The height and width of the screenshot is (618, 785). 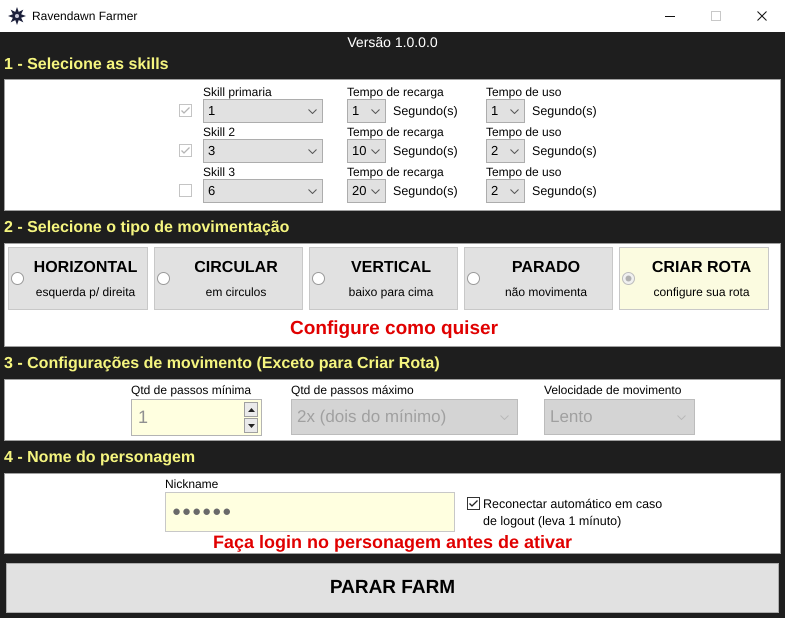 I want to click on section-heading: 3 - Configurações de movimento (Exceto para Criar Rota), so click(x=222, y=364).